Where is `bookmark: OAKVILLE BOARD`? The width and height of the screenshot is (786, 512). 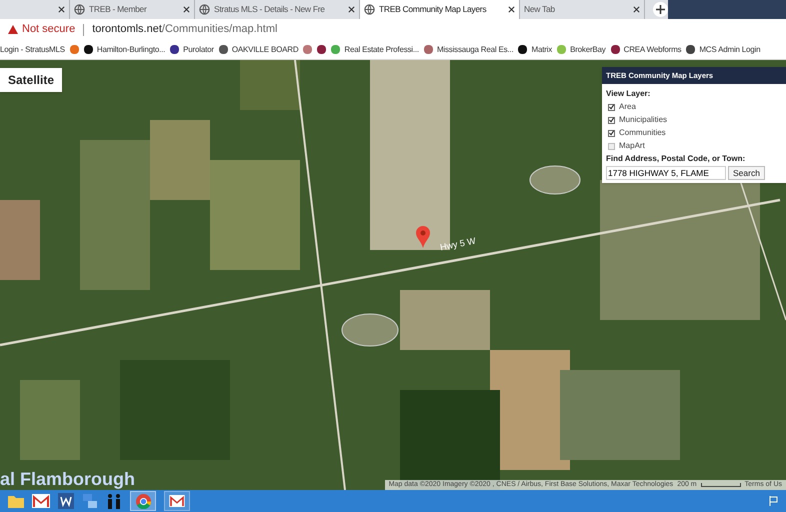
bookmark: OAKVILLE BOARD is located at coordinates (258, 50).